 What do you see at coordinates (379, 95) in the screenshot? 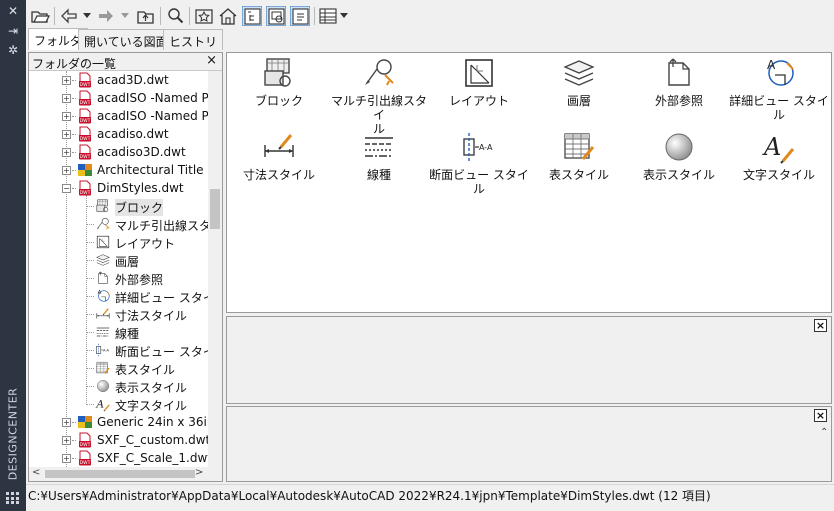
I see `content-item: マルチ引出線スタイ ル` at bounding box center [379, 95].